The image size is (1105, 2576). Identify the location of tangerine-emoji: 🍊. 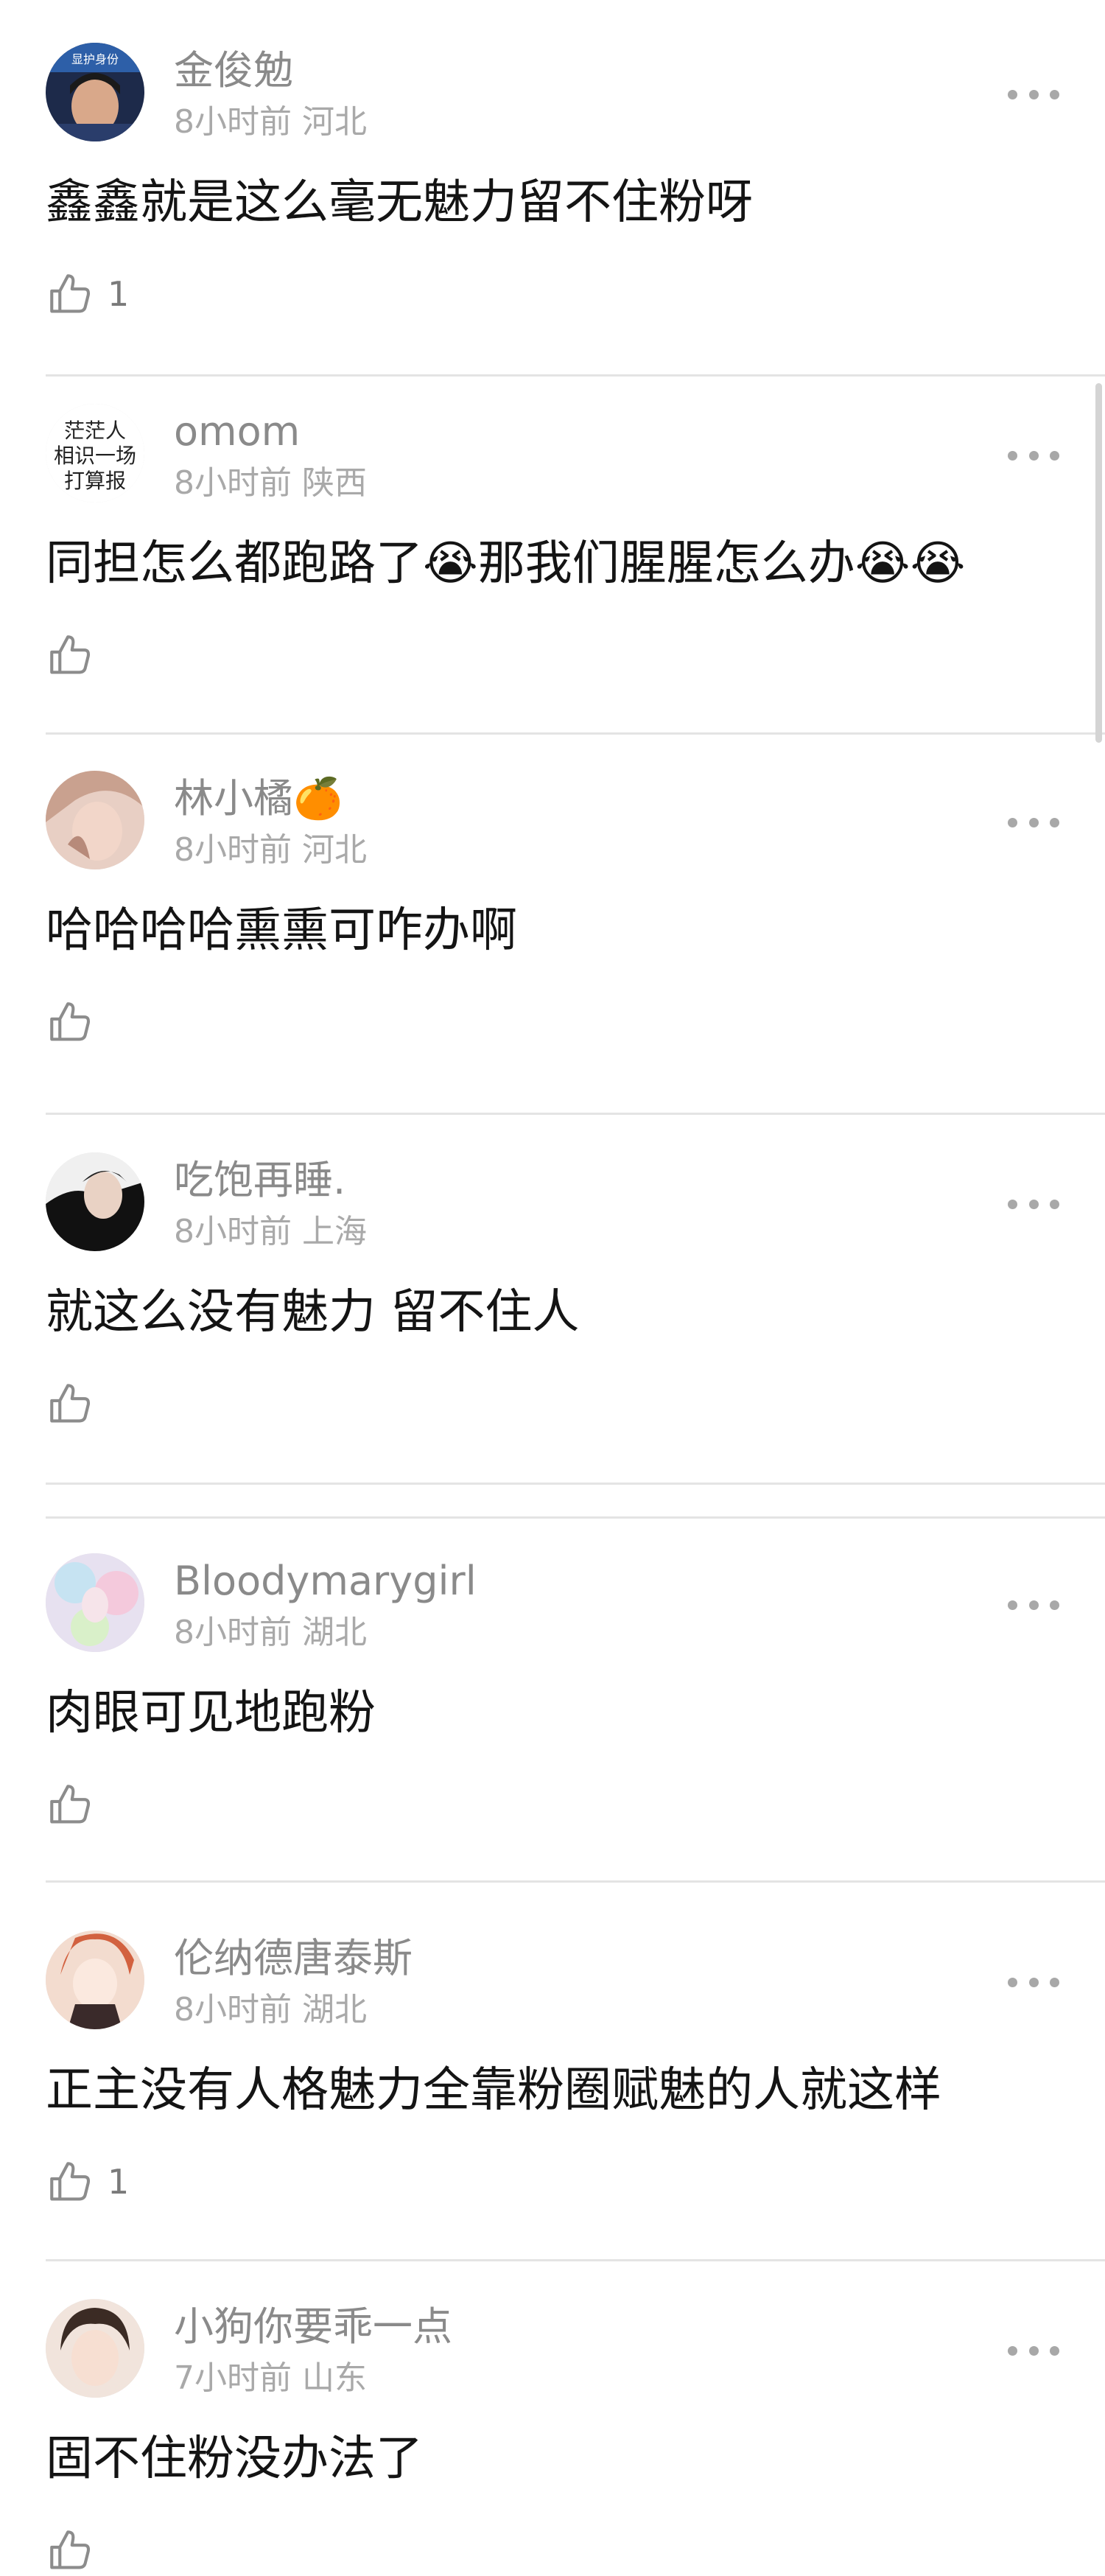
(318, 798).